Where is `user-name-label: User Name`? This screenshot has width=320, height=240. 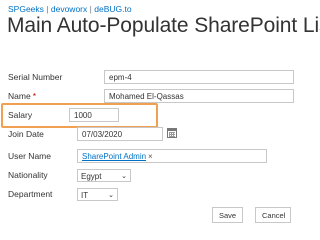 user-name-label: User Name is located at coordinates (29, 156).